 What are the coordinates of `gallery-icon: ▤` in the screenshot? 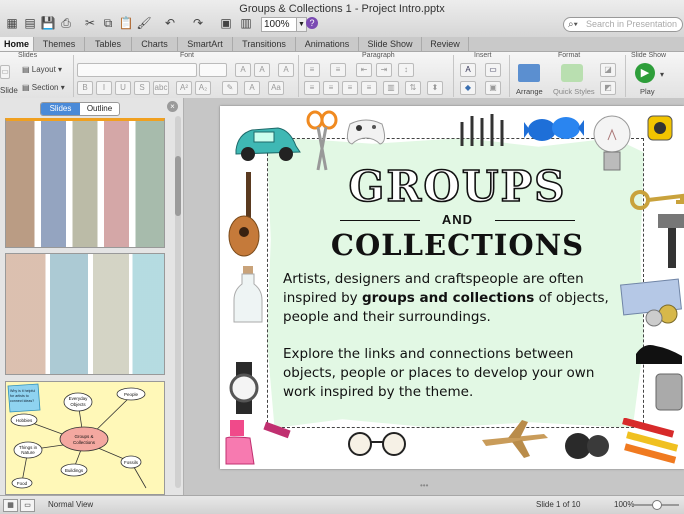 It's located at (30, 23).